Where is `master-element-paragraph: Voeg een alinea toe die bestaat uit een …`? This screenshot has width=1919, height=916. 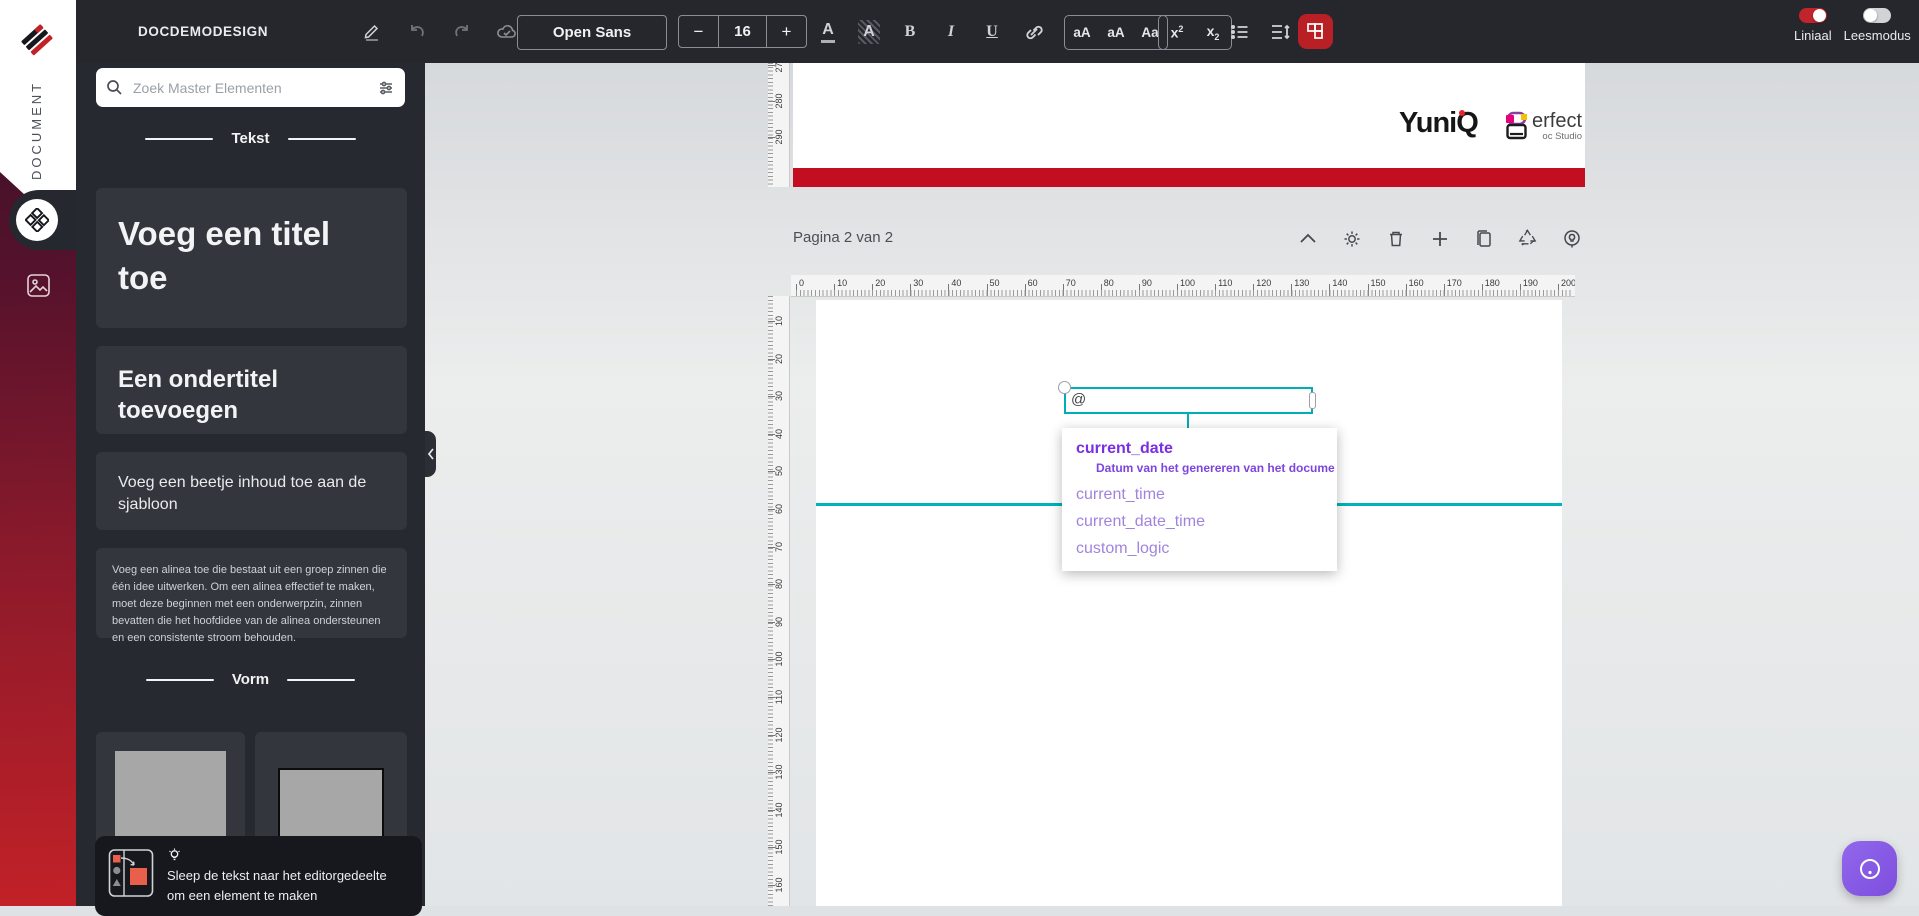 master-element-paragraph: Voeg een alinea toe die bestaat uit een … is located at coordinates (251, 596).